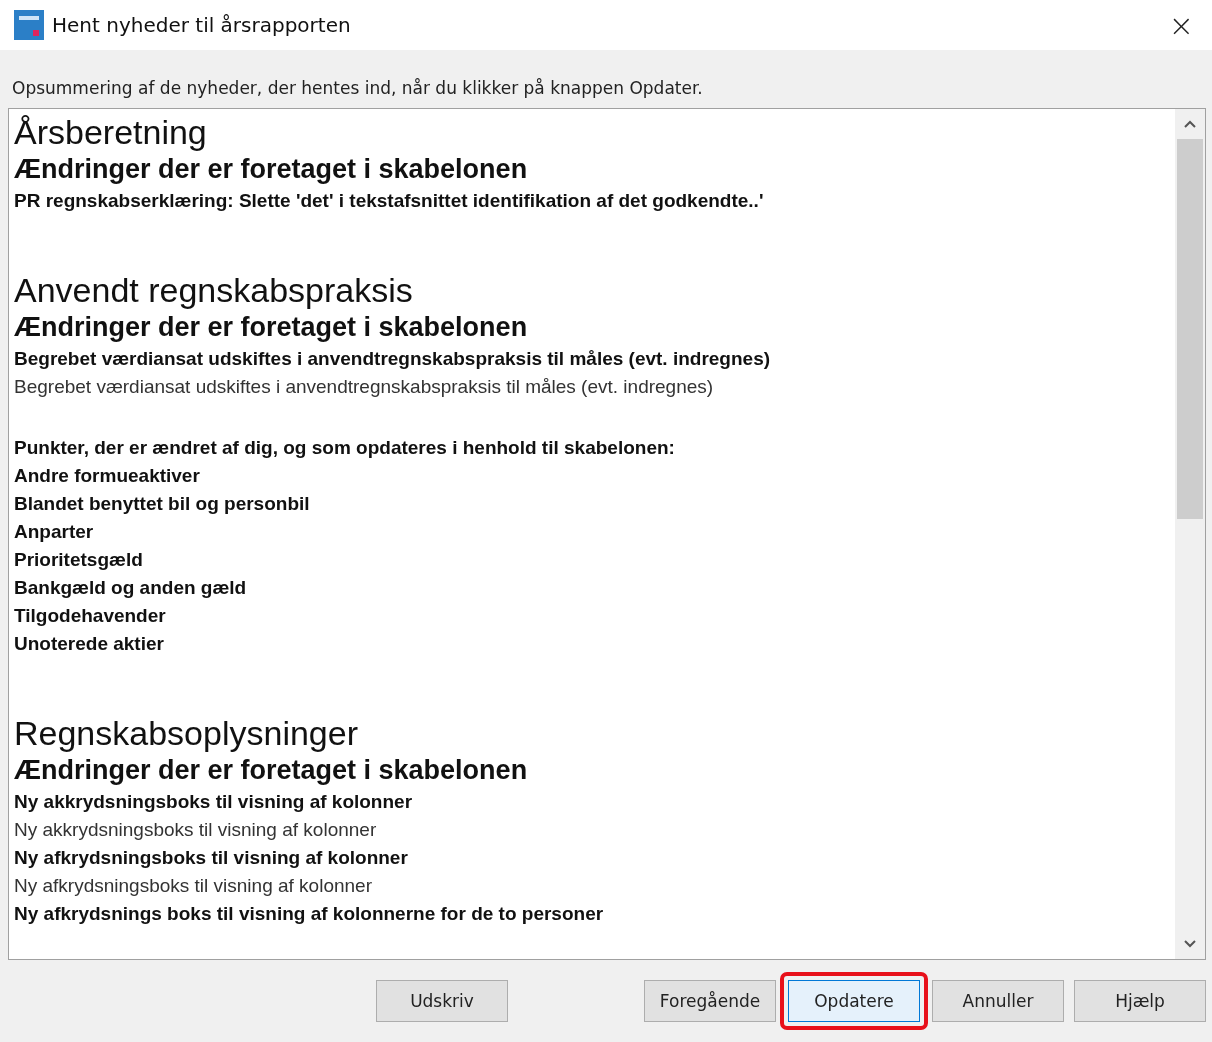 The width and height of the screenshot is (1212, 1042). Describe the element at coordinates (79, 560) in the screenshot. I see `change-line: Prioritetsgæld` at that location.